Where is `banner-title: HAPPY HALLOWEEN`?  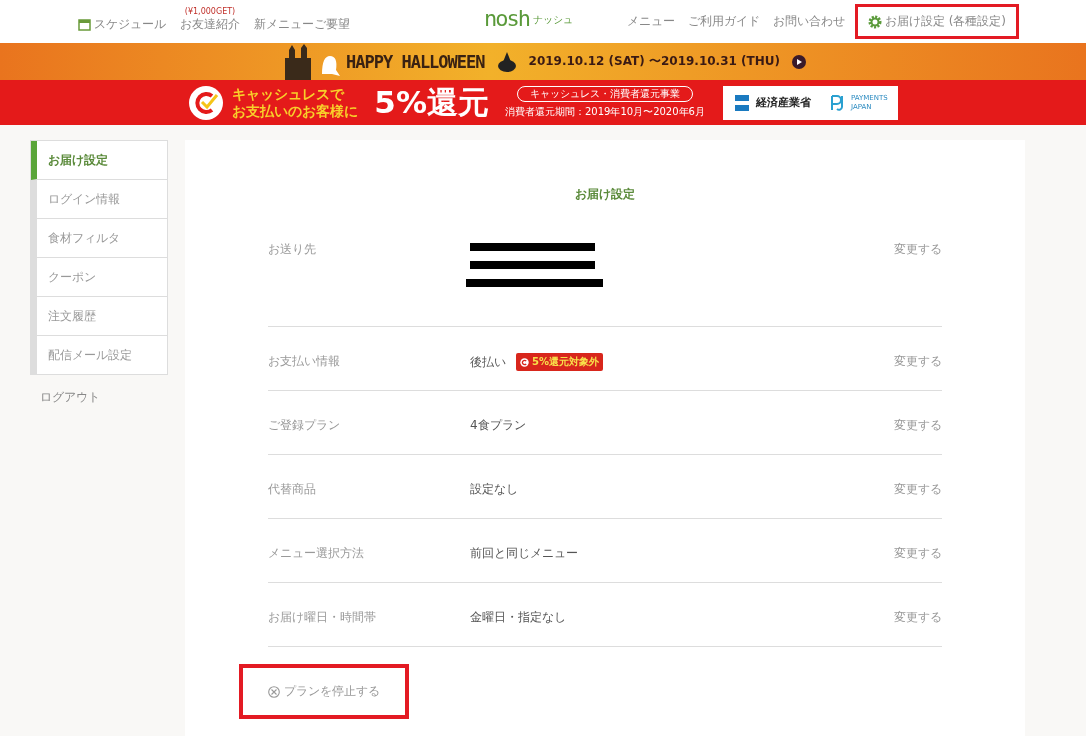
banner-title: HAPPY HALLOWEEN is located at coordinates (415, 61).